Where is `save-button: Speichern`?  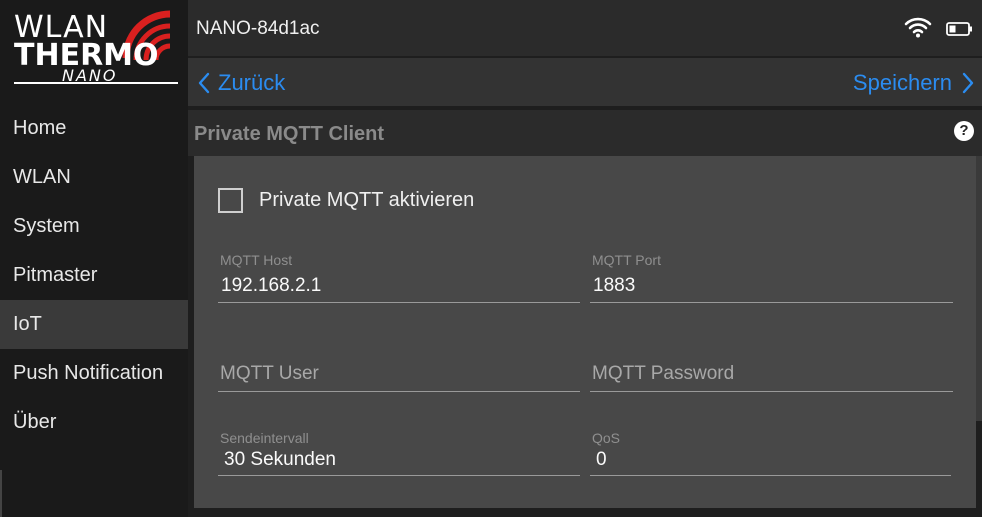 save-button: Speichern is located at coordinates (913, 83).